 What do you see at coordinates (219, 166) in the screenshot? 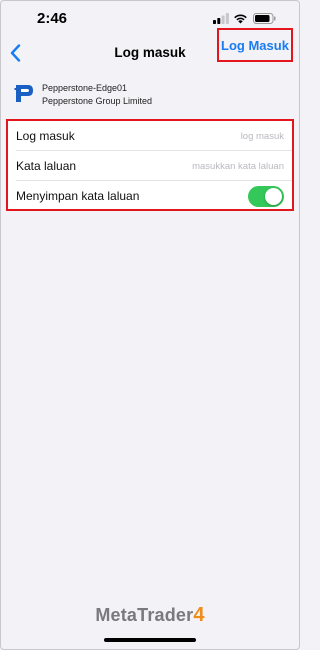
I see `password-input` at bounding box center [219, 166].